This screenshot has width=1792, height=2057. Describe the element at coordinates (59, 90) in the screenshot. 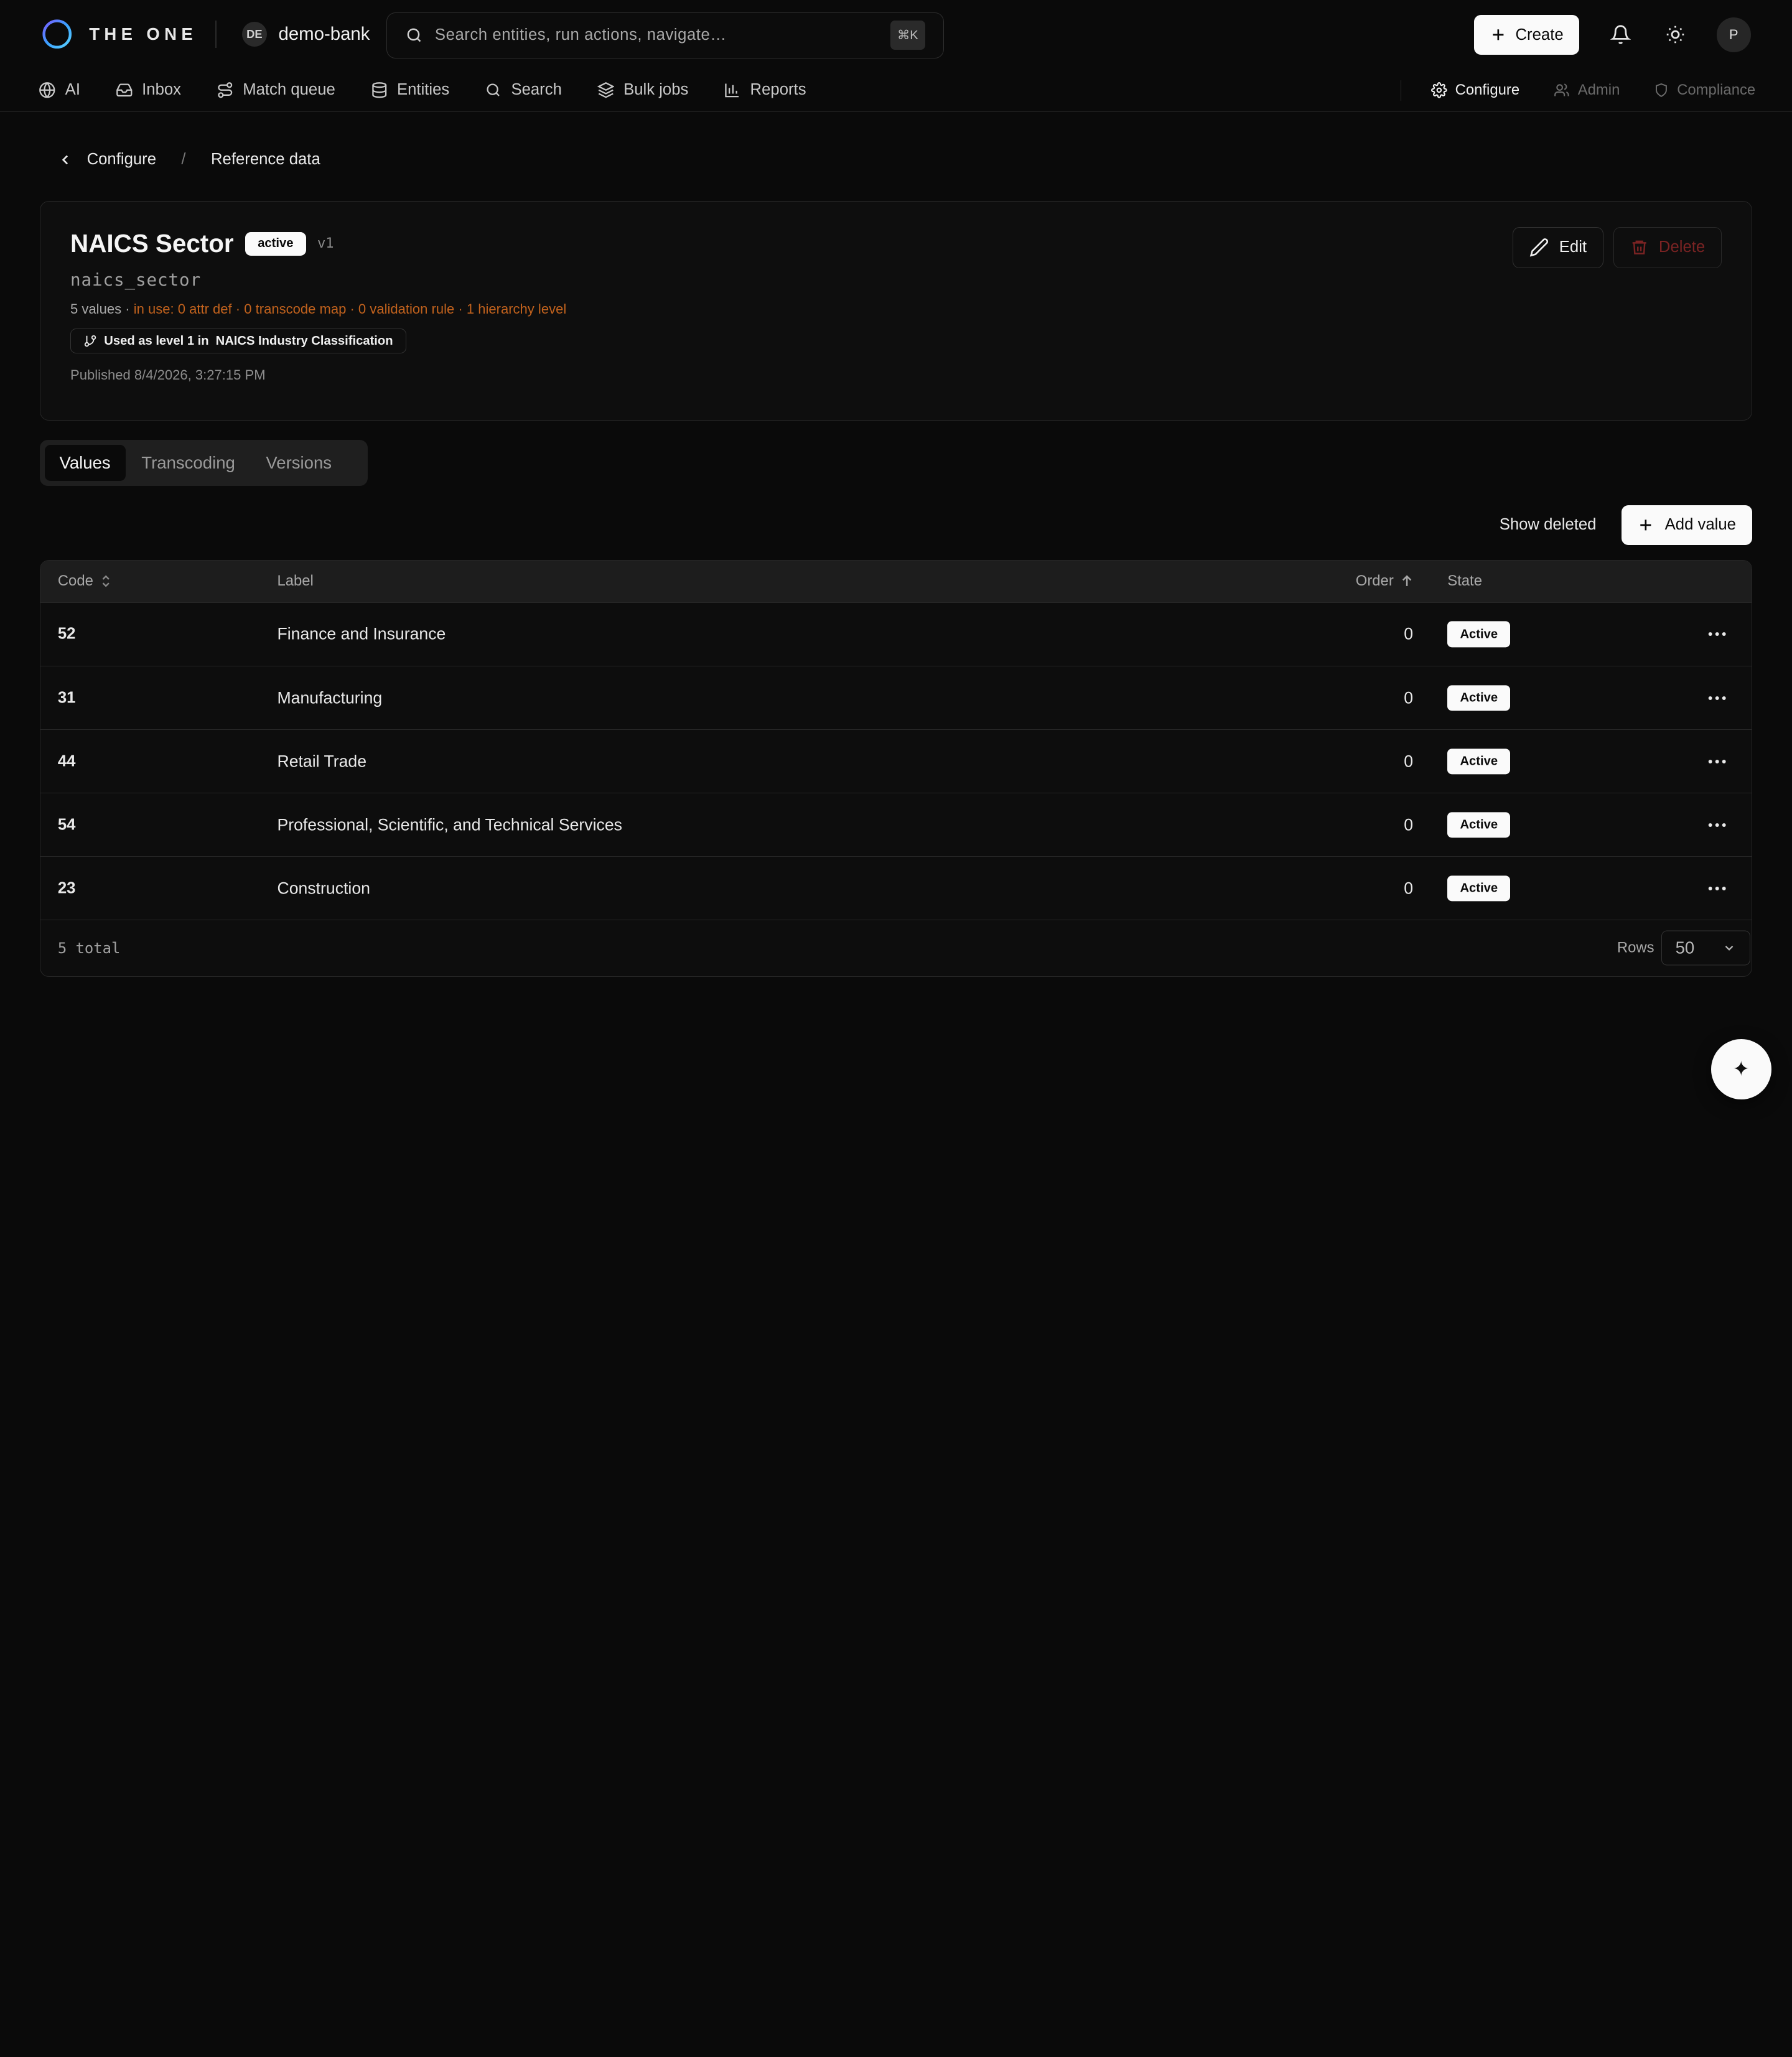

I see `nav-item-ai: AI` at that location.